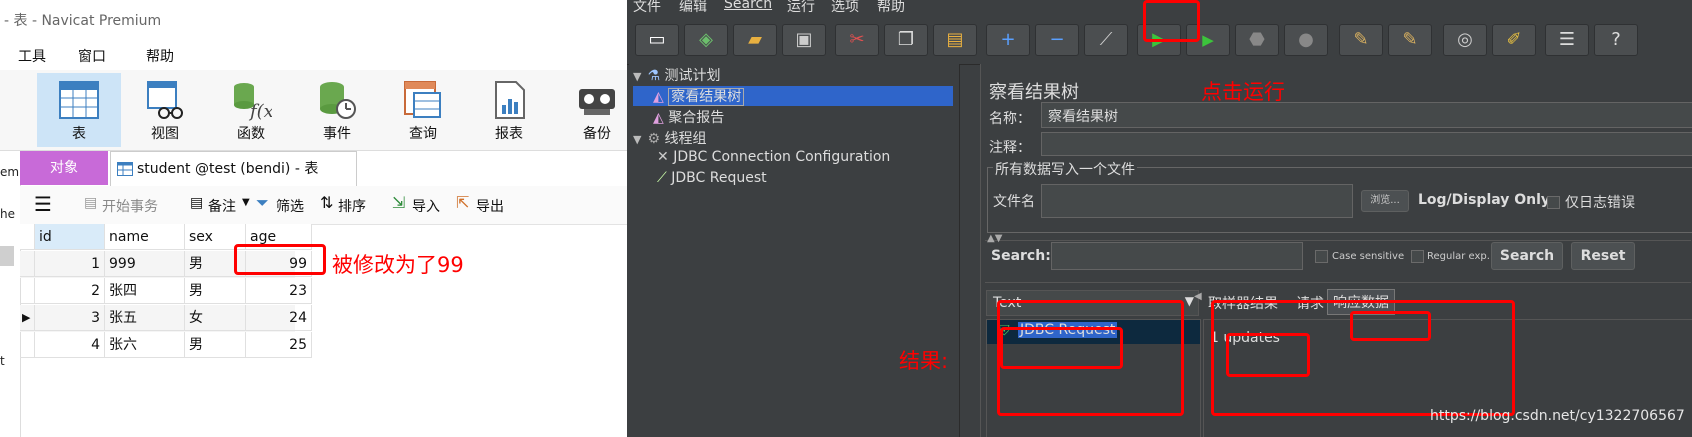 The width and height of the screenshot is (1692, 437). Describe the element at coordinates (1106, 40) in the screenshot. I see `toggle-button: ⟋` at that location.